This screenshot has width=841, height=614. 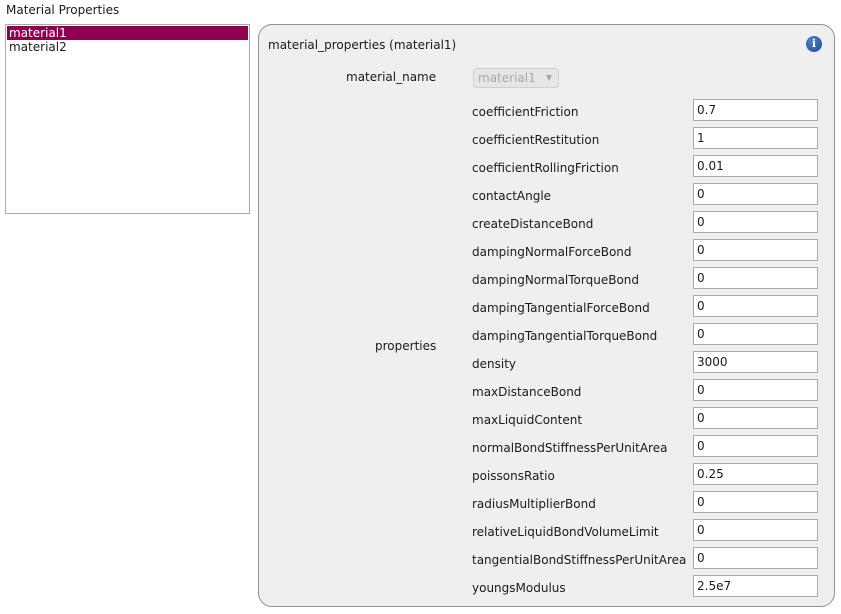 I want to click on property-row: contactAngle, so click(x=547, y=196).